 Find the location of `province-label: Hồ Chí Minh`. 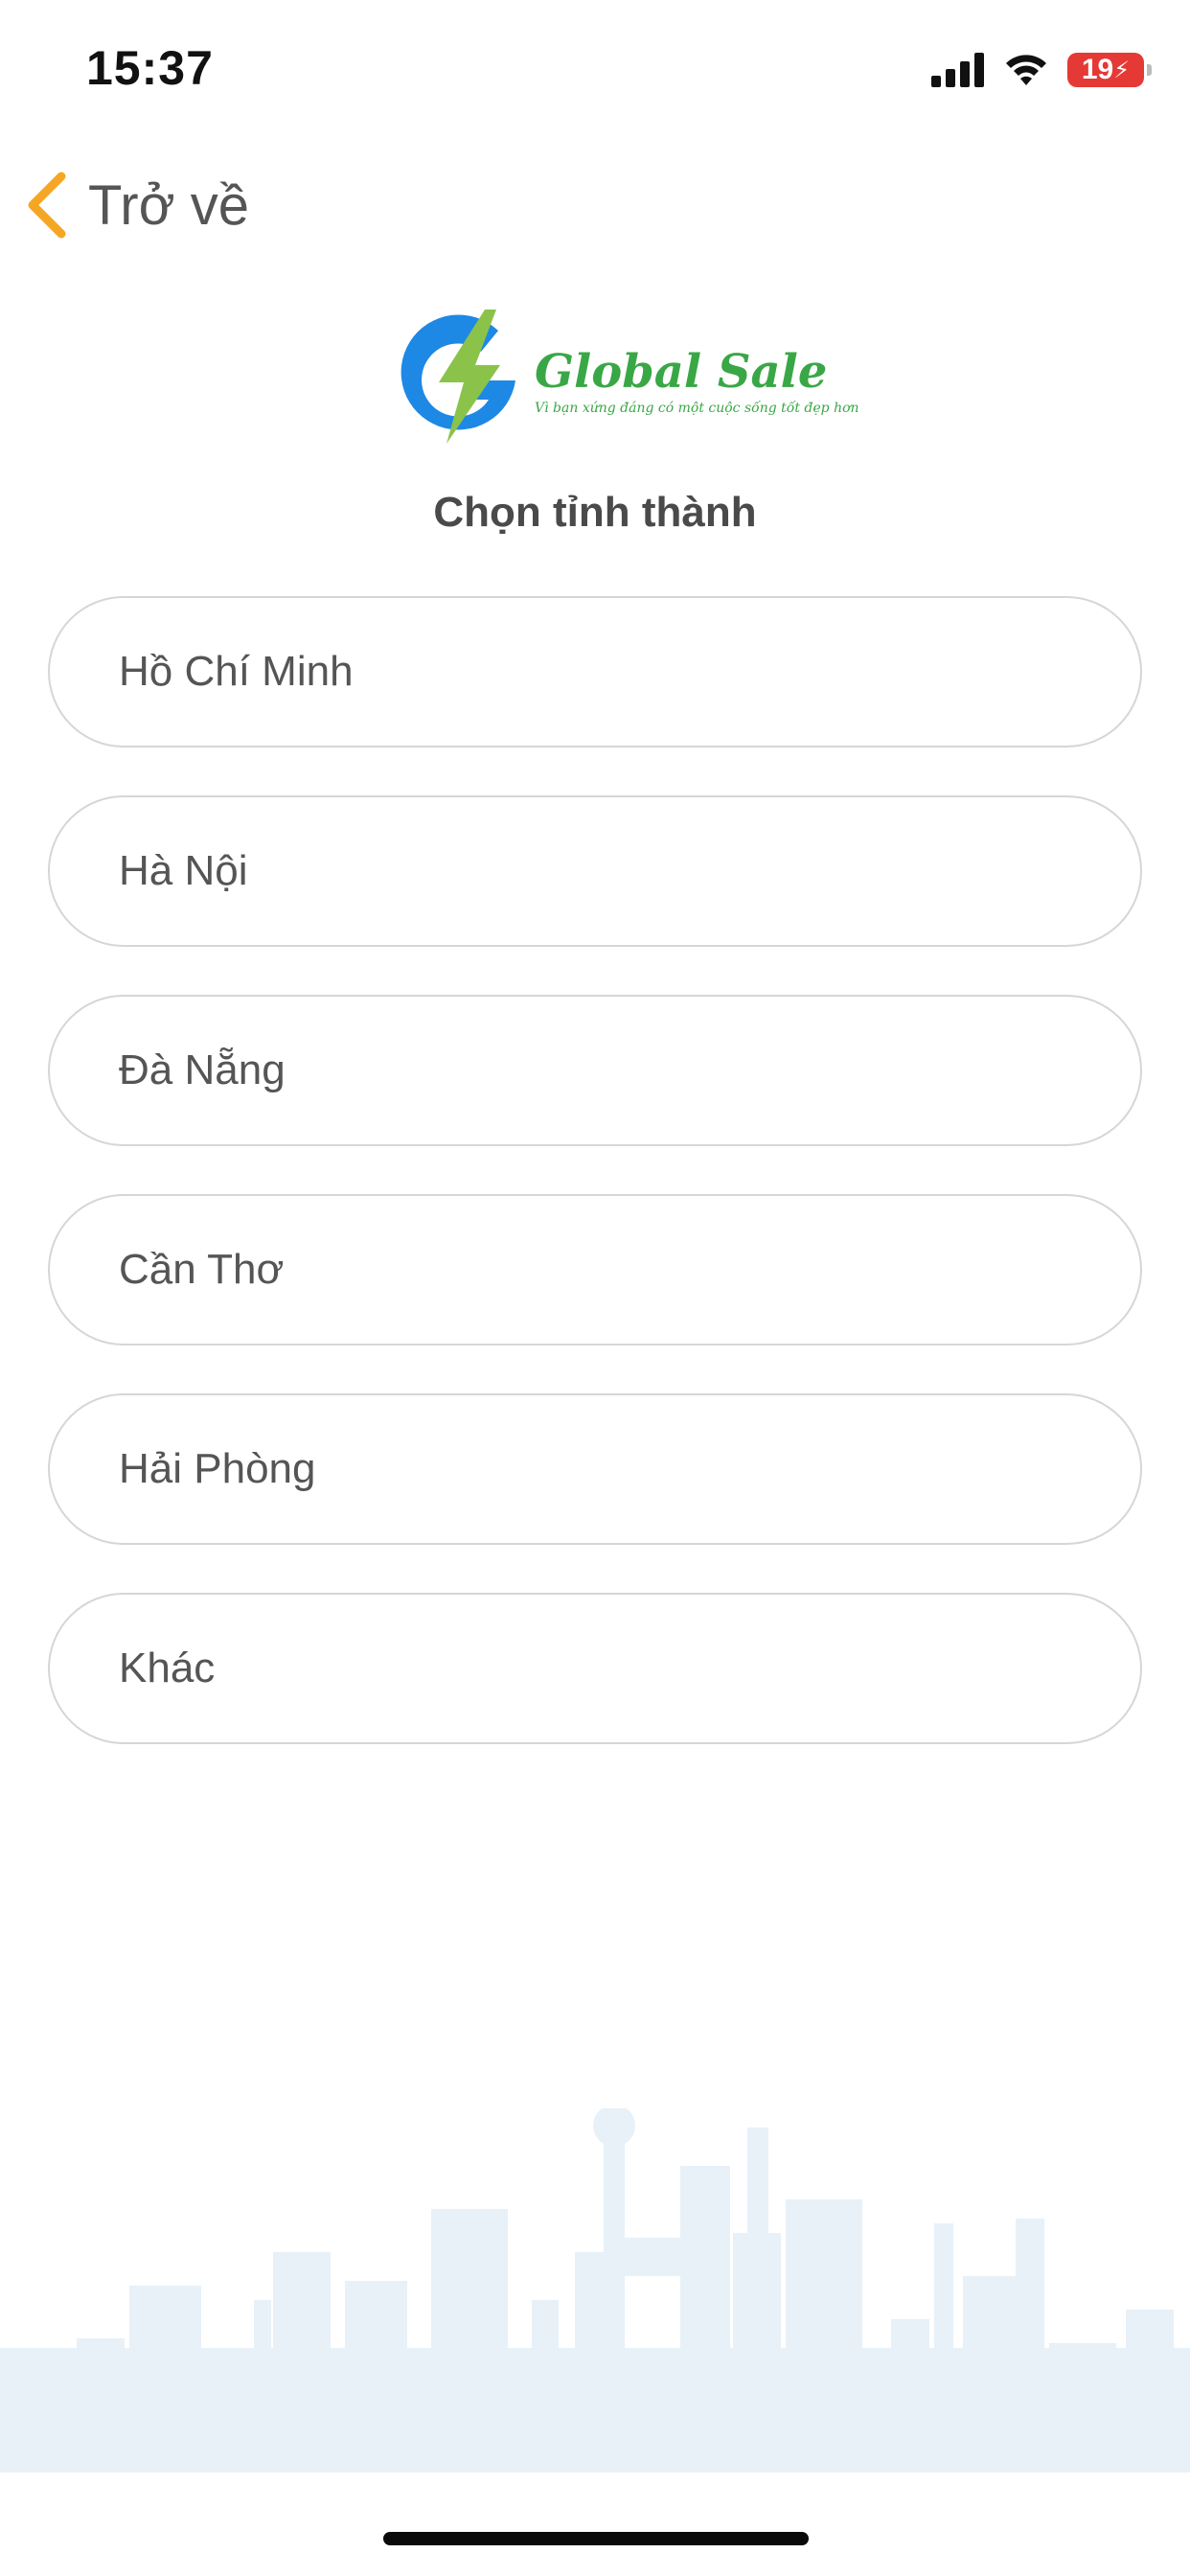

province-label: Hồ Chí Minh is located at coordinates (237, 671).